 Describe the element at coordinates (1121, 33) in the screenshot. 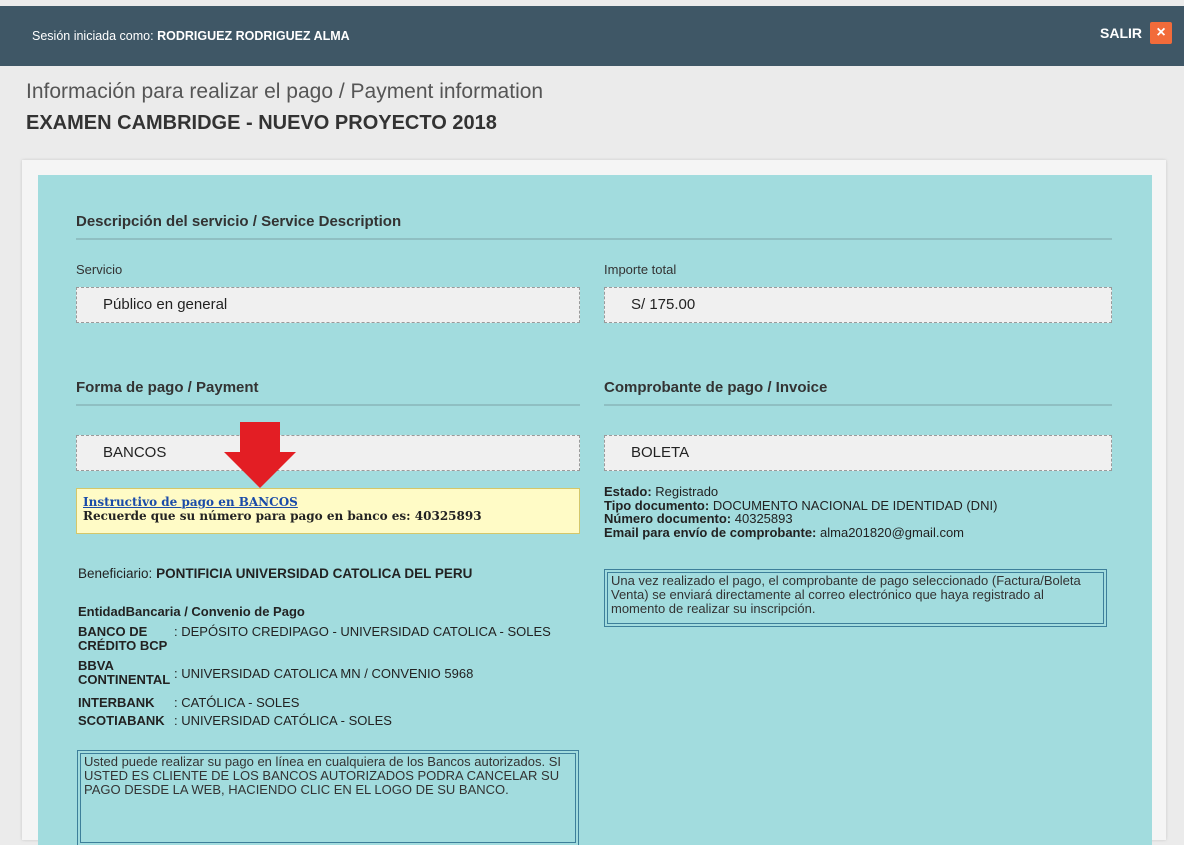

I see `logout-label: SALIR` at that location.